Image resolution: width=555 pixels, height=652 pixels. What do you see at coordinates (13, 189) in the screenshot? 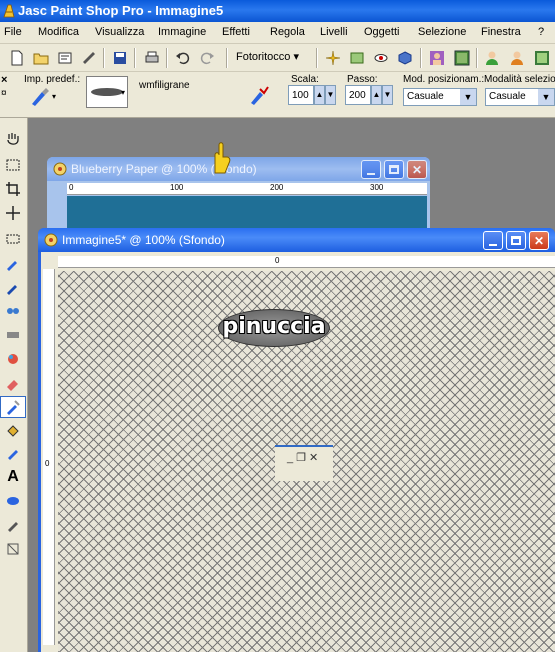
I see `crop-icon` at bounding box center [13, 189].